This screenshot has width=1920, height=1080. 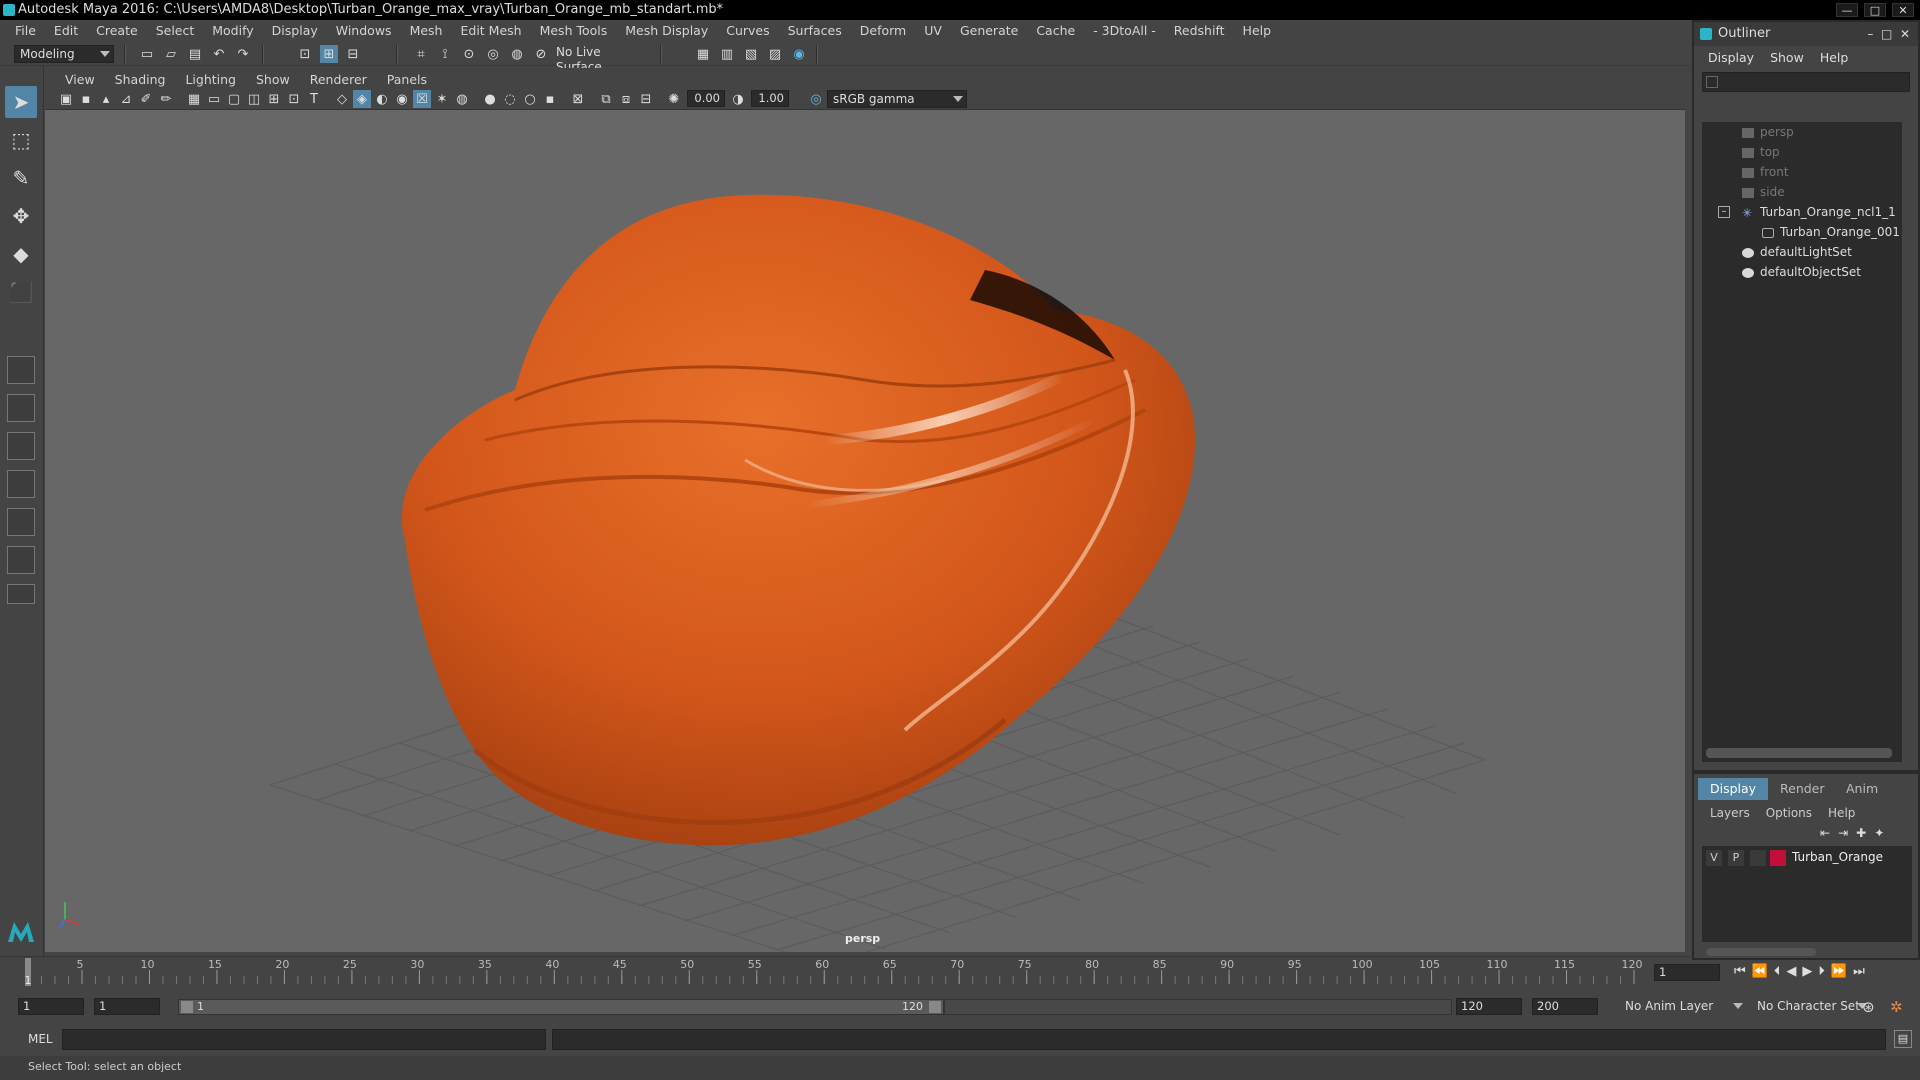 What do you see at coordinates (421, 54) in the screenshot?
I see `snap-grid-icon: ⌗` at bounding box center [421, 54].